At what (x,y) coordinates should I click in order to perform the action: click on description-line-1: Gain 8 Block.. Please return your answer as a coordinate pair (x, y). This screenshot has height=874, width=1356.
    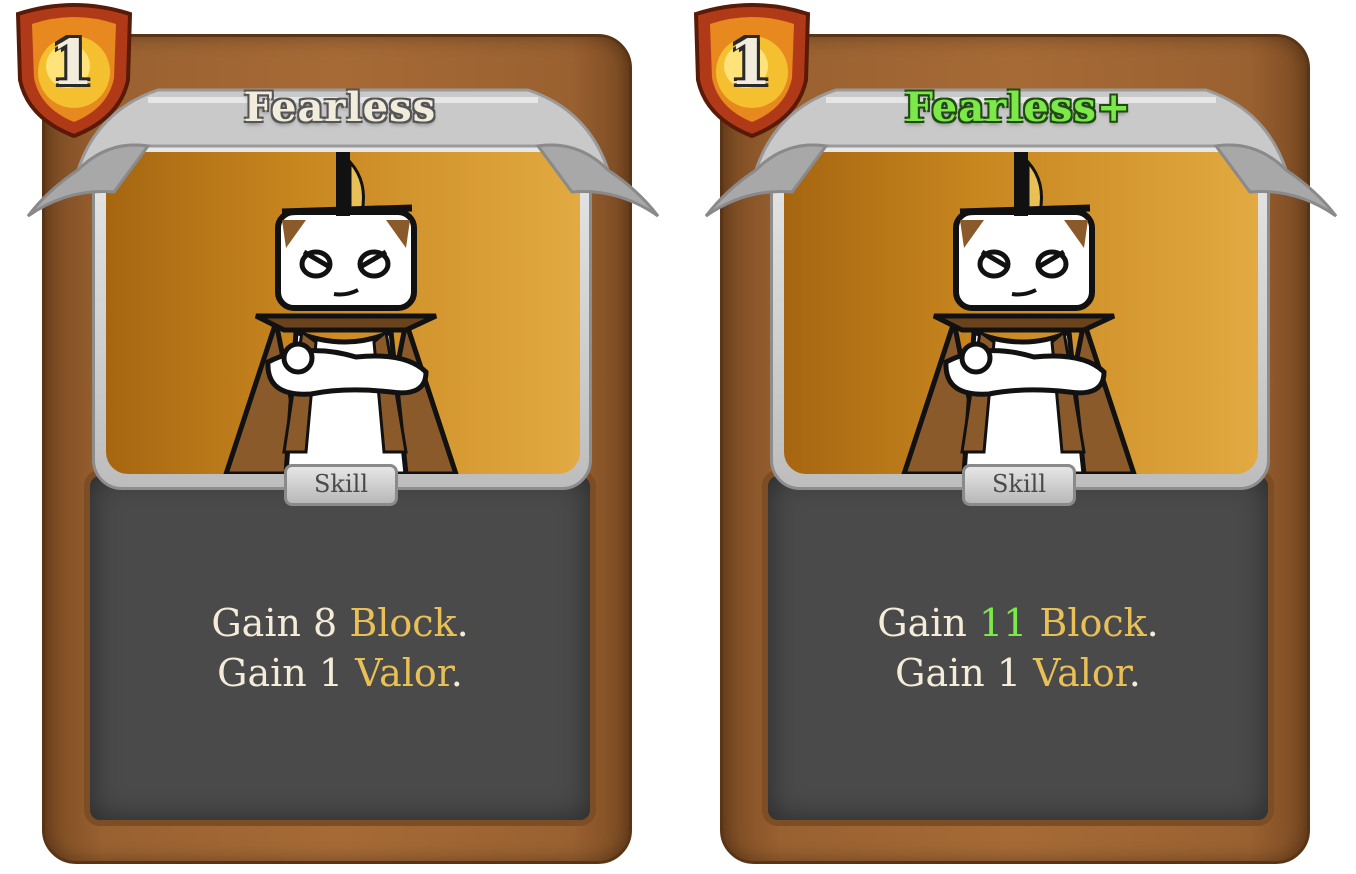
    Looking at the image, I should click on (340, 623).